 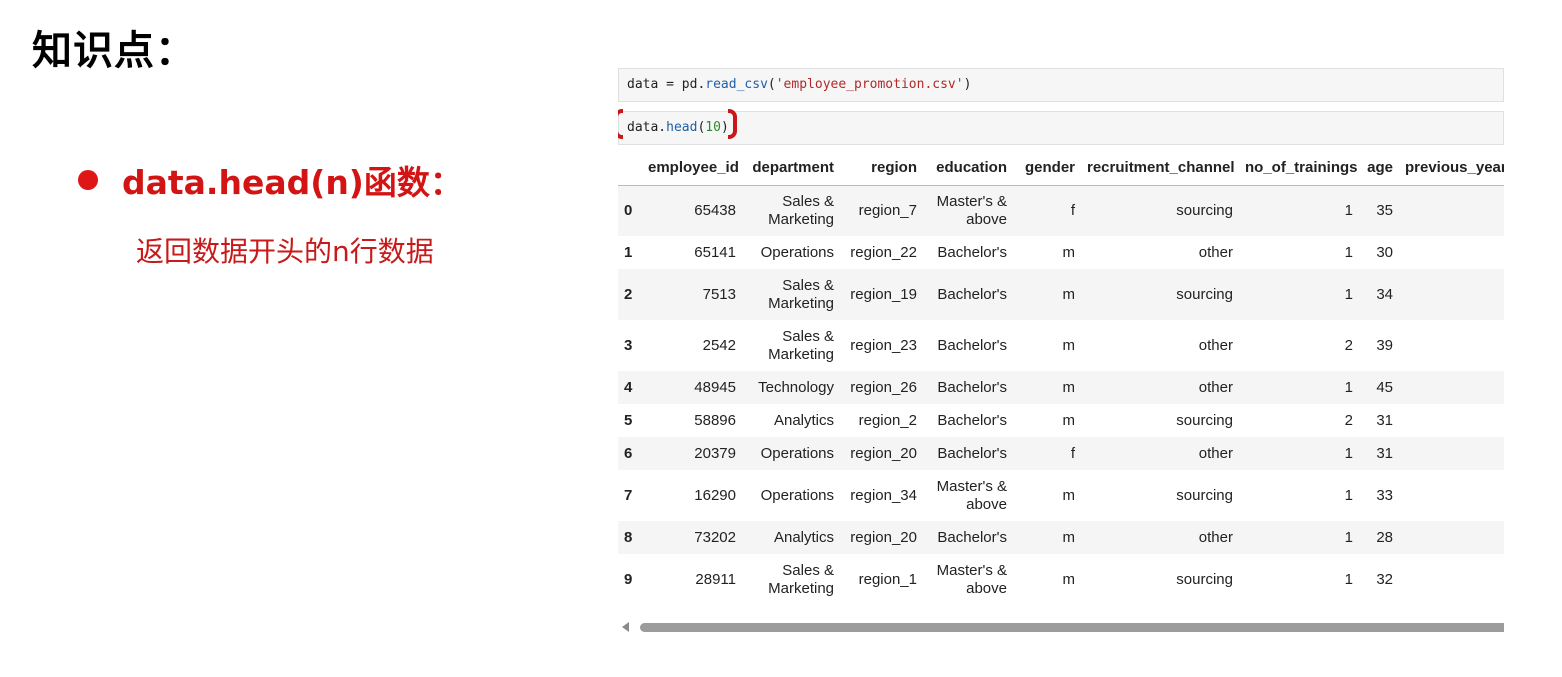 I want to click on table-cell: region_26, so click(x=883, y=387).